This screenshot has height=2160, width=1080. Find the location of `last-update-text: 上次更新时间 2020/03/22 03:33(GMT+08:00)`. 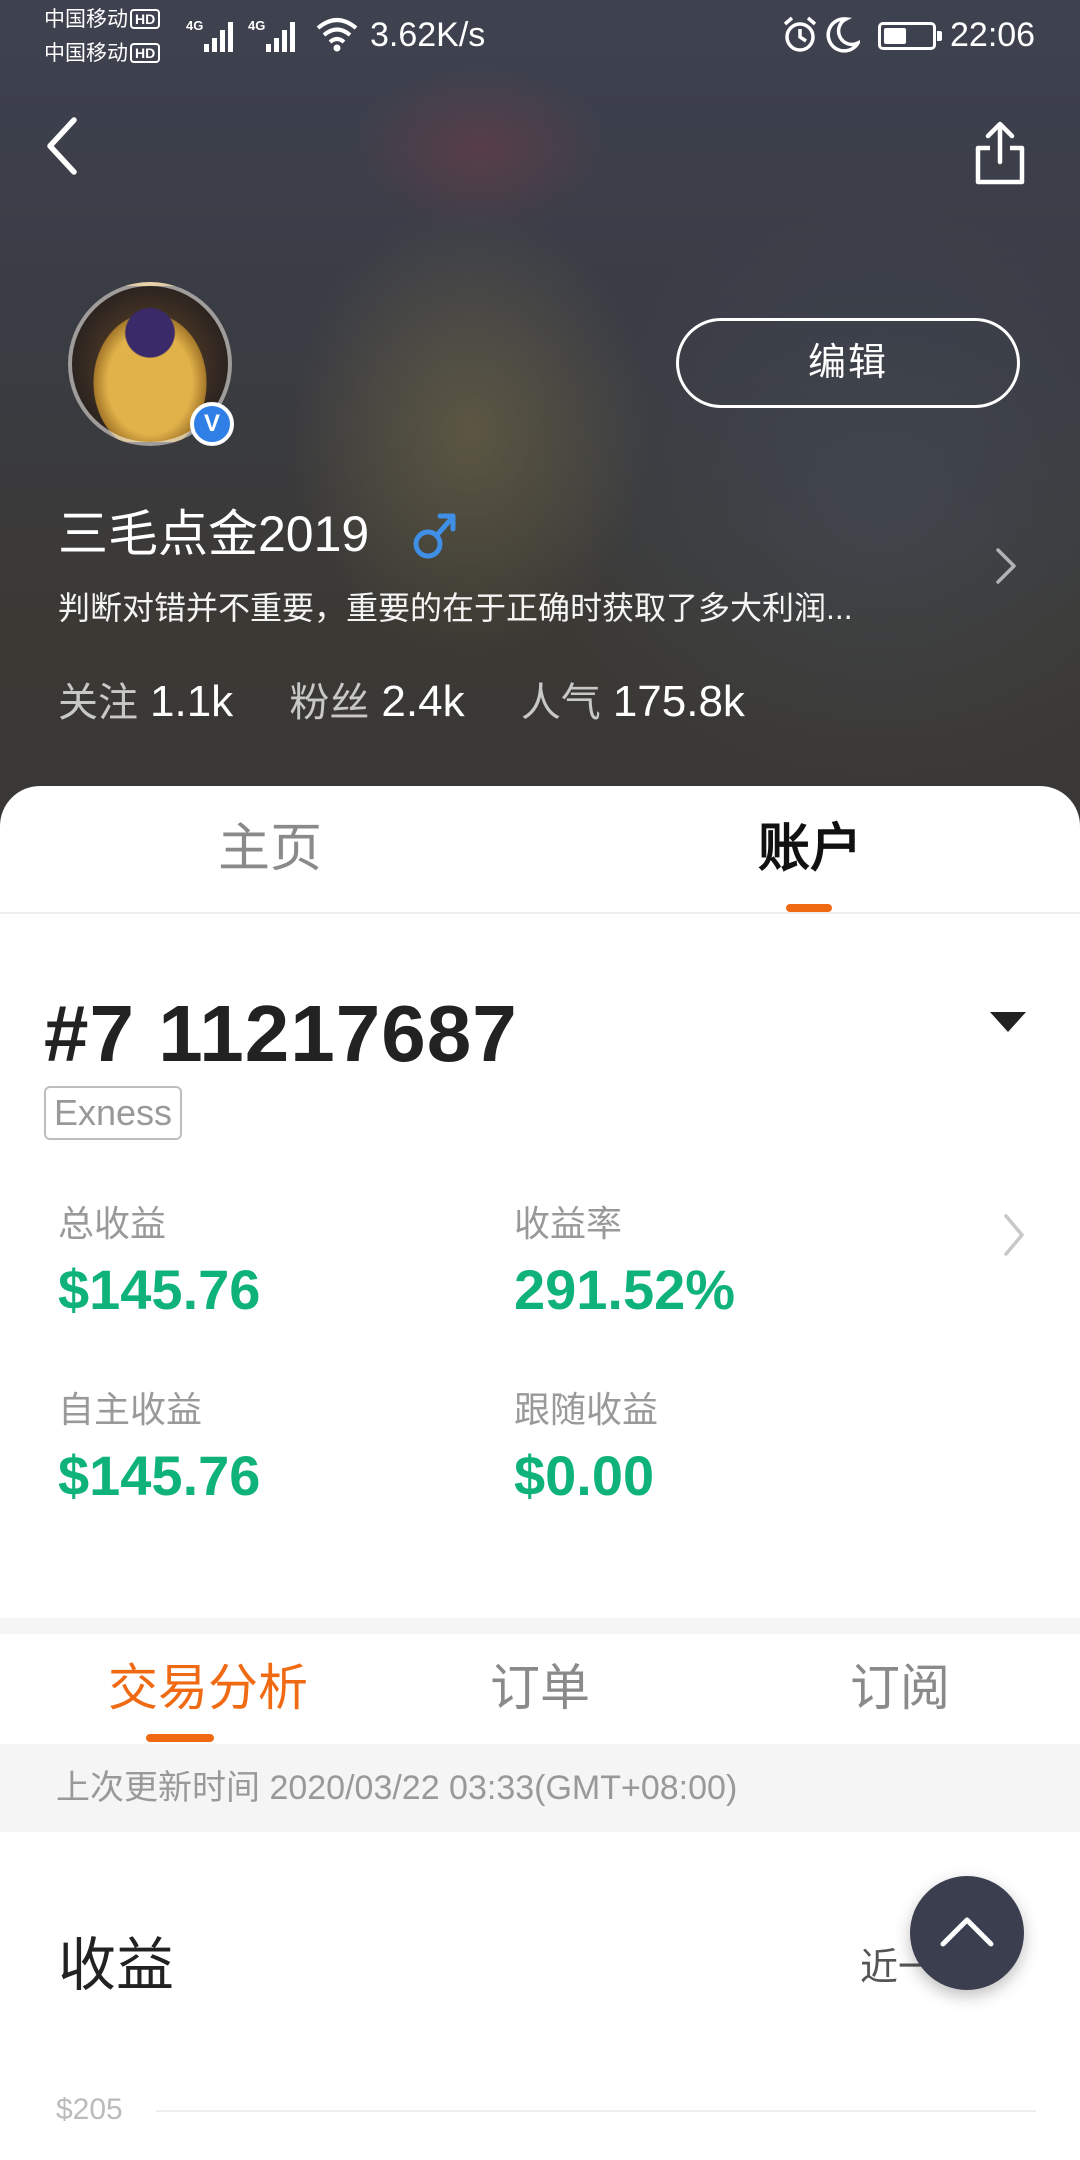

last-update-text: 上次更新时间 2020/03/22 03:33(GMT+08:00) is located at coordinates (540, 1788).